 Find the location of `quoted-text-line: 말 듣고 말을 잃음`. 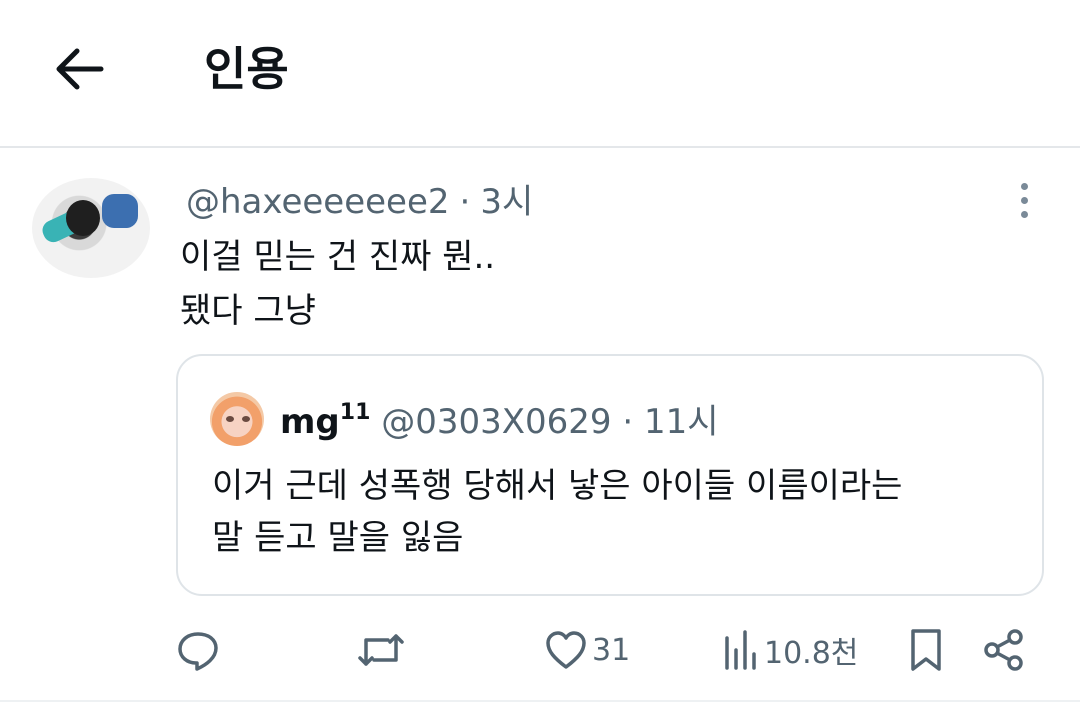

quoted-text-line: 말 듣고 말을 잃음 is located at coordinates (338, 538).